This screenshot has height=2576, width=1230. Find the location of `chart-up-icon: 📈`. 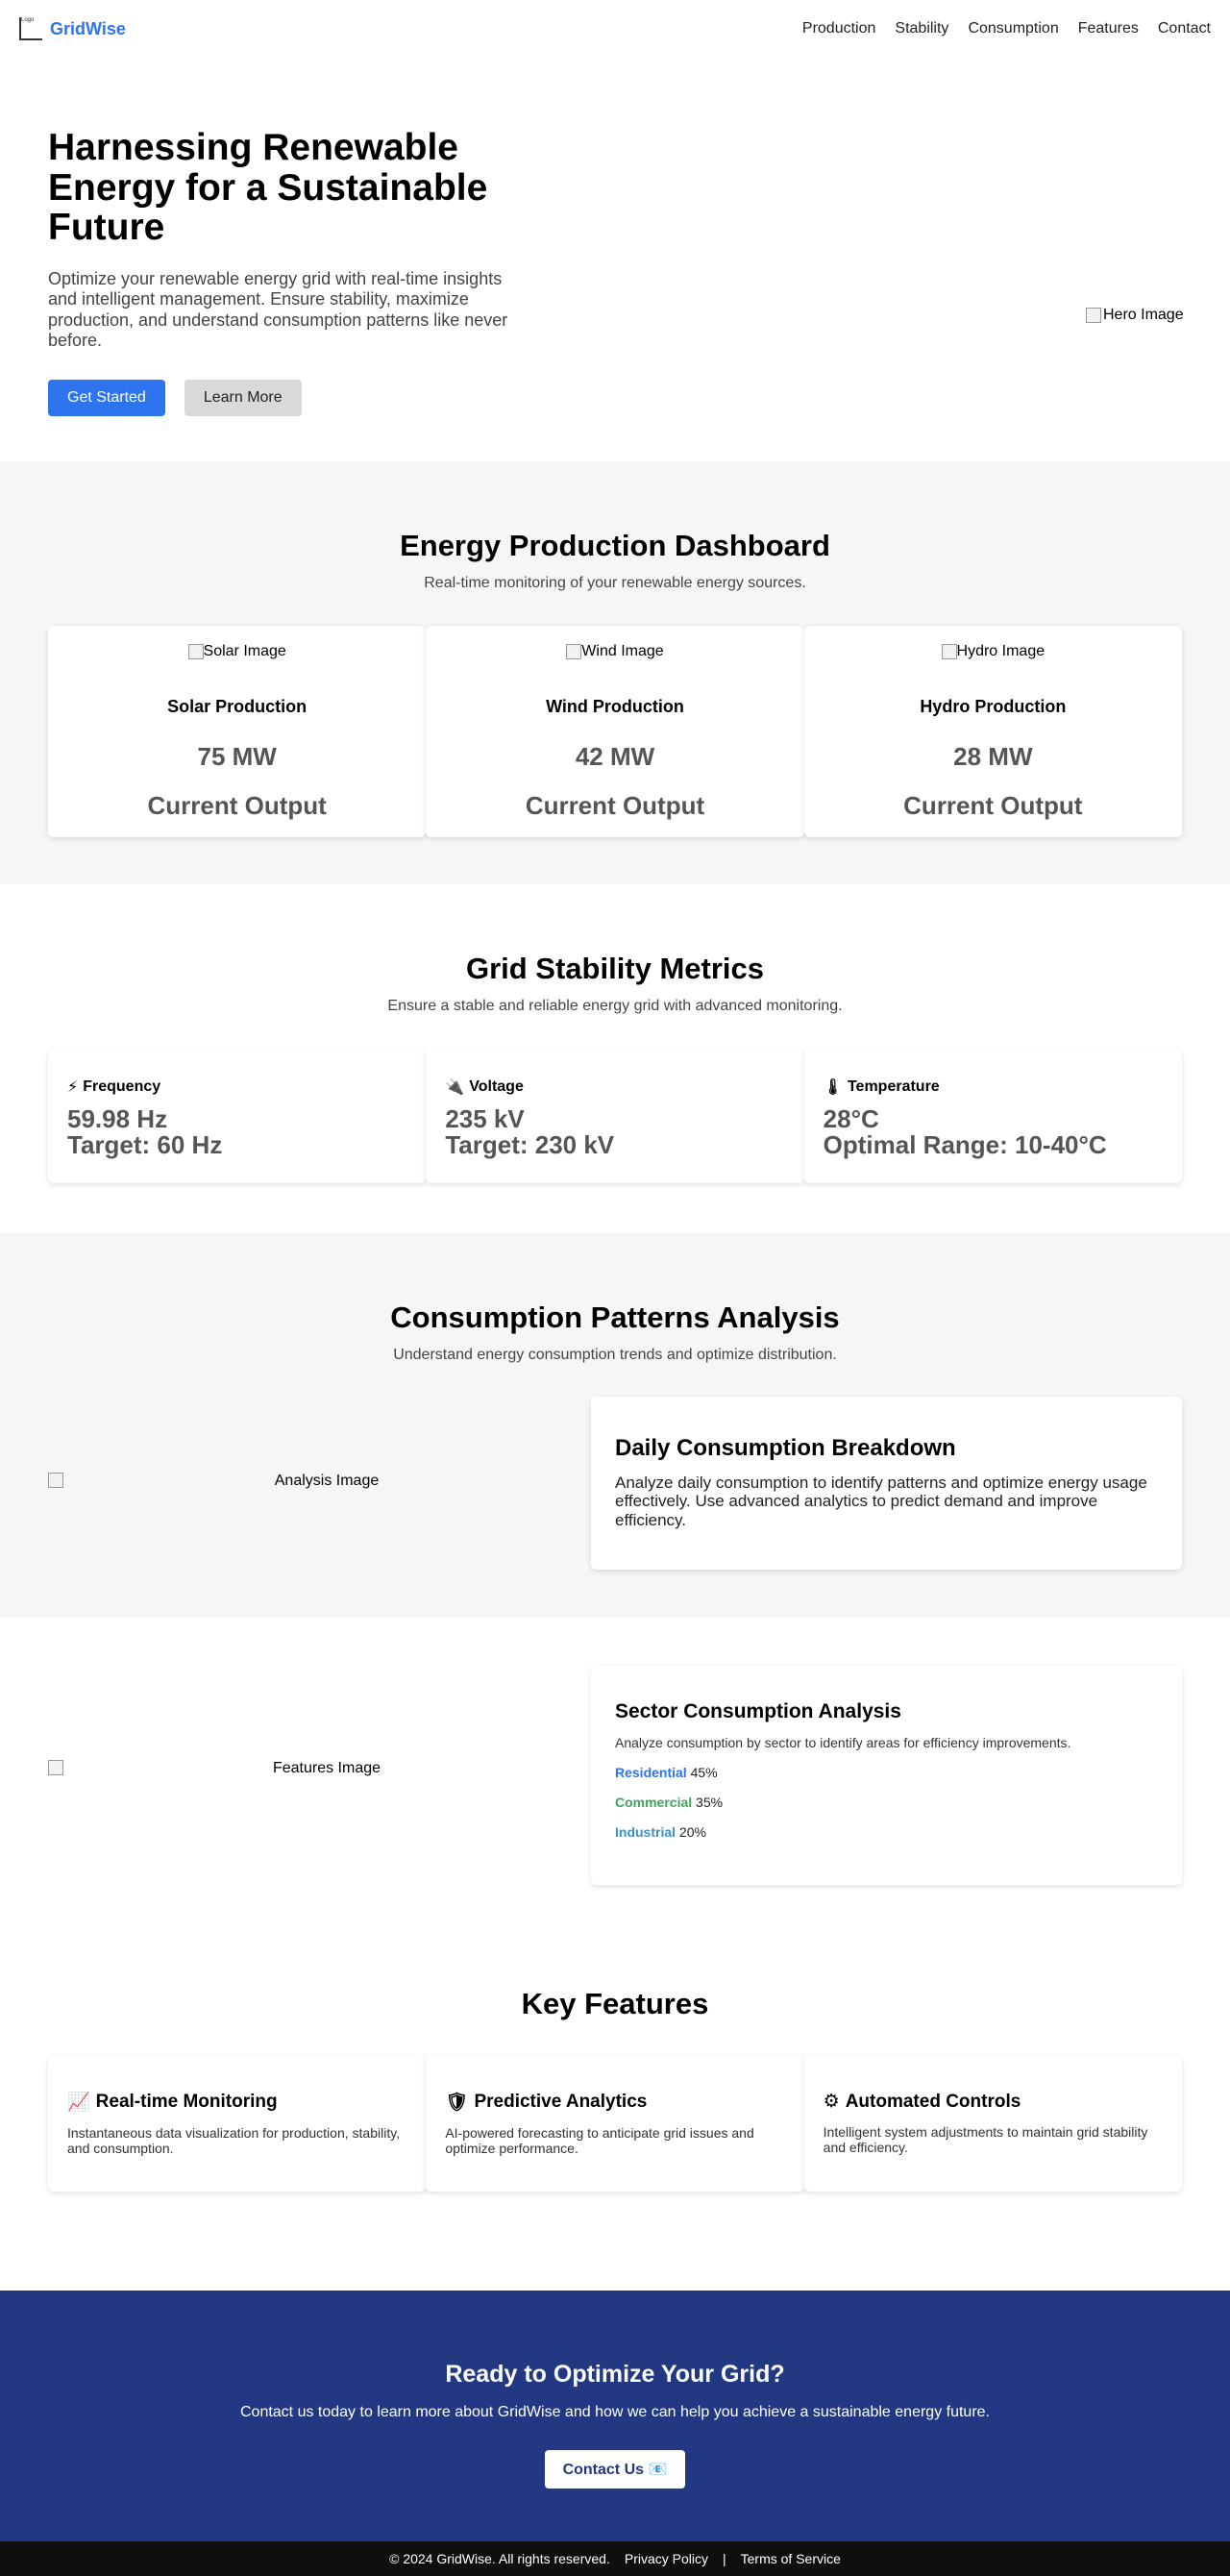

chart-up-icon: 📈 is located at coordinates (79, 2103).